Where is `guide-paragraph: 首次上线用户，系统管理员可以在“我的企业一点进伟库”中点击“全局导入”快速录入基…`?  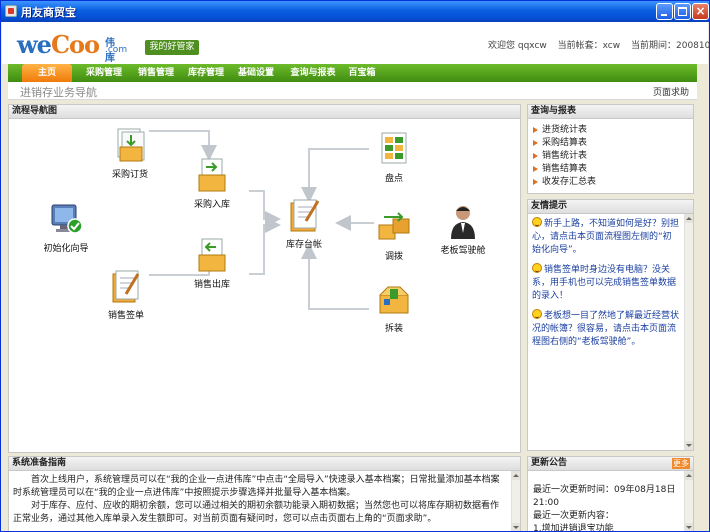
guide-paragraph: 首次上线用户，系统管理员可以在“我的企业一点进伟库”中点击“全局导入”快速录入基… is located at coordinates (256, 486).